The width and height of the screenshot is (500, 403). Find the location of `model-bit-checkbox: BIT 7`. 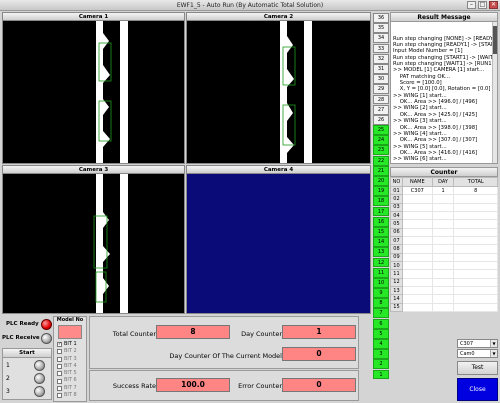

model-bit-checkbox: BIT 7 is located at coordinates (70, 388).